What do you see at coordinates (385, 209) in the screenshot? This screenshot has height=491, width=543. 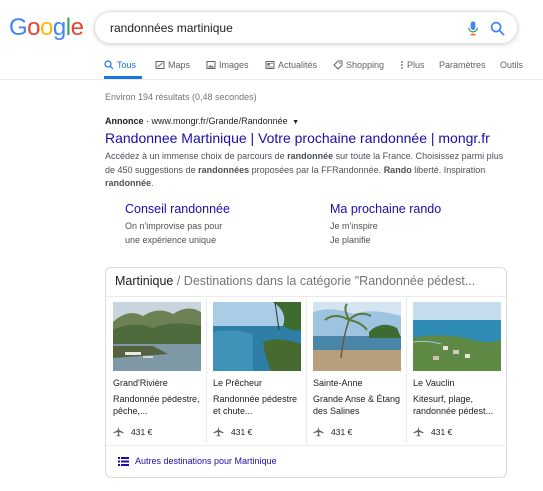 I see `sitelink-title: Ma prochaine rando` at bounding box center [385, 209].